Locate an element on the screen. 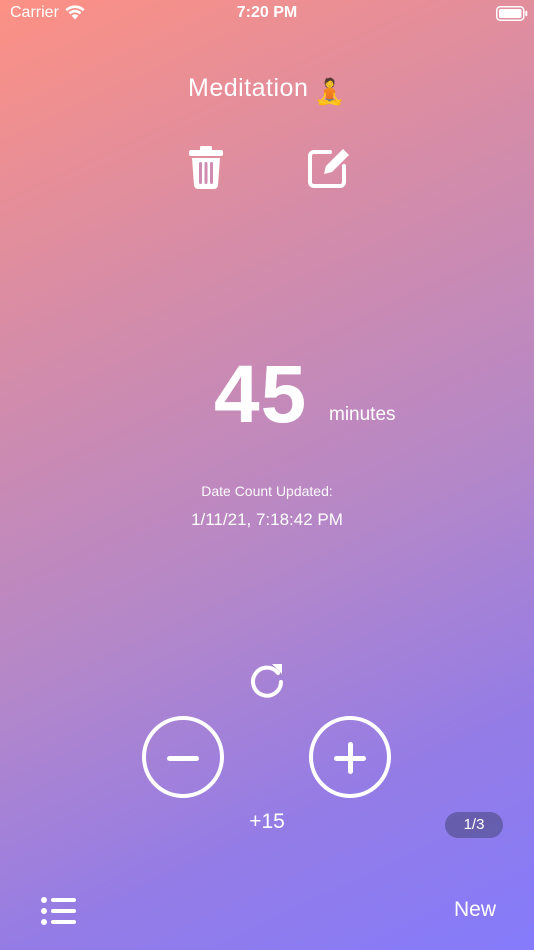 This screenshot has width=534, height=950. reset-button is located at coordinates (267, 679).